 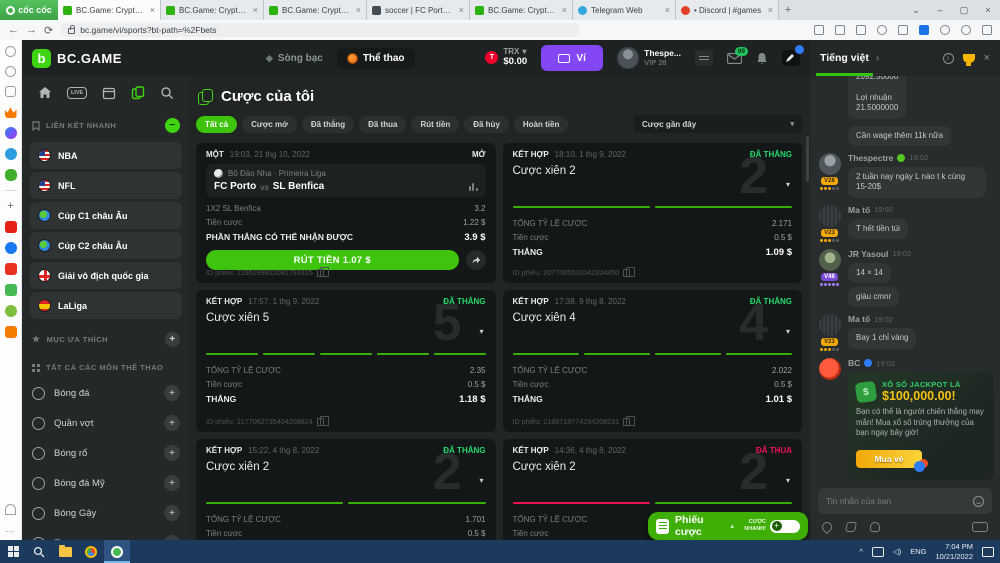 What do you see at coordinates (45, 93) in the screenshot?
I see `home-icon` at bounding box center [45, 93].